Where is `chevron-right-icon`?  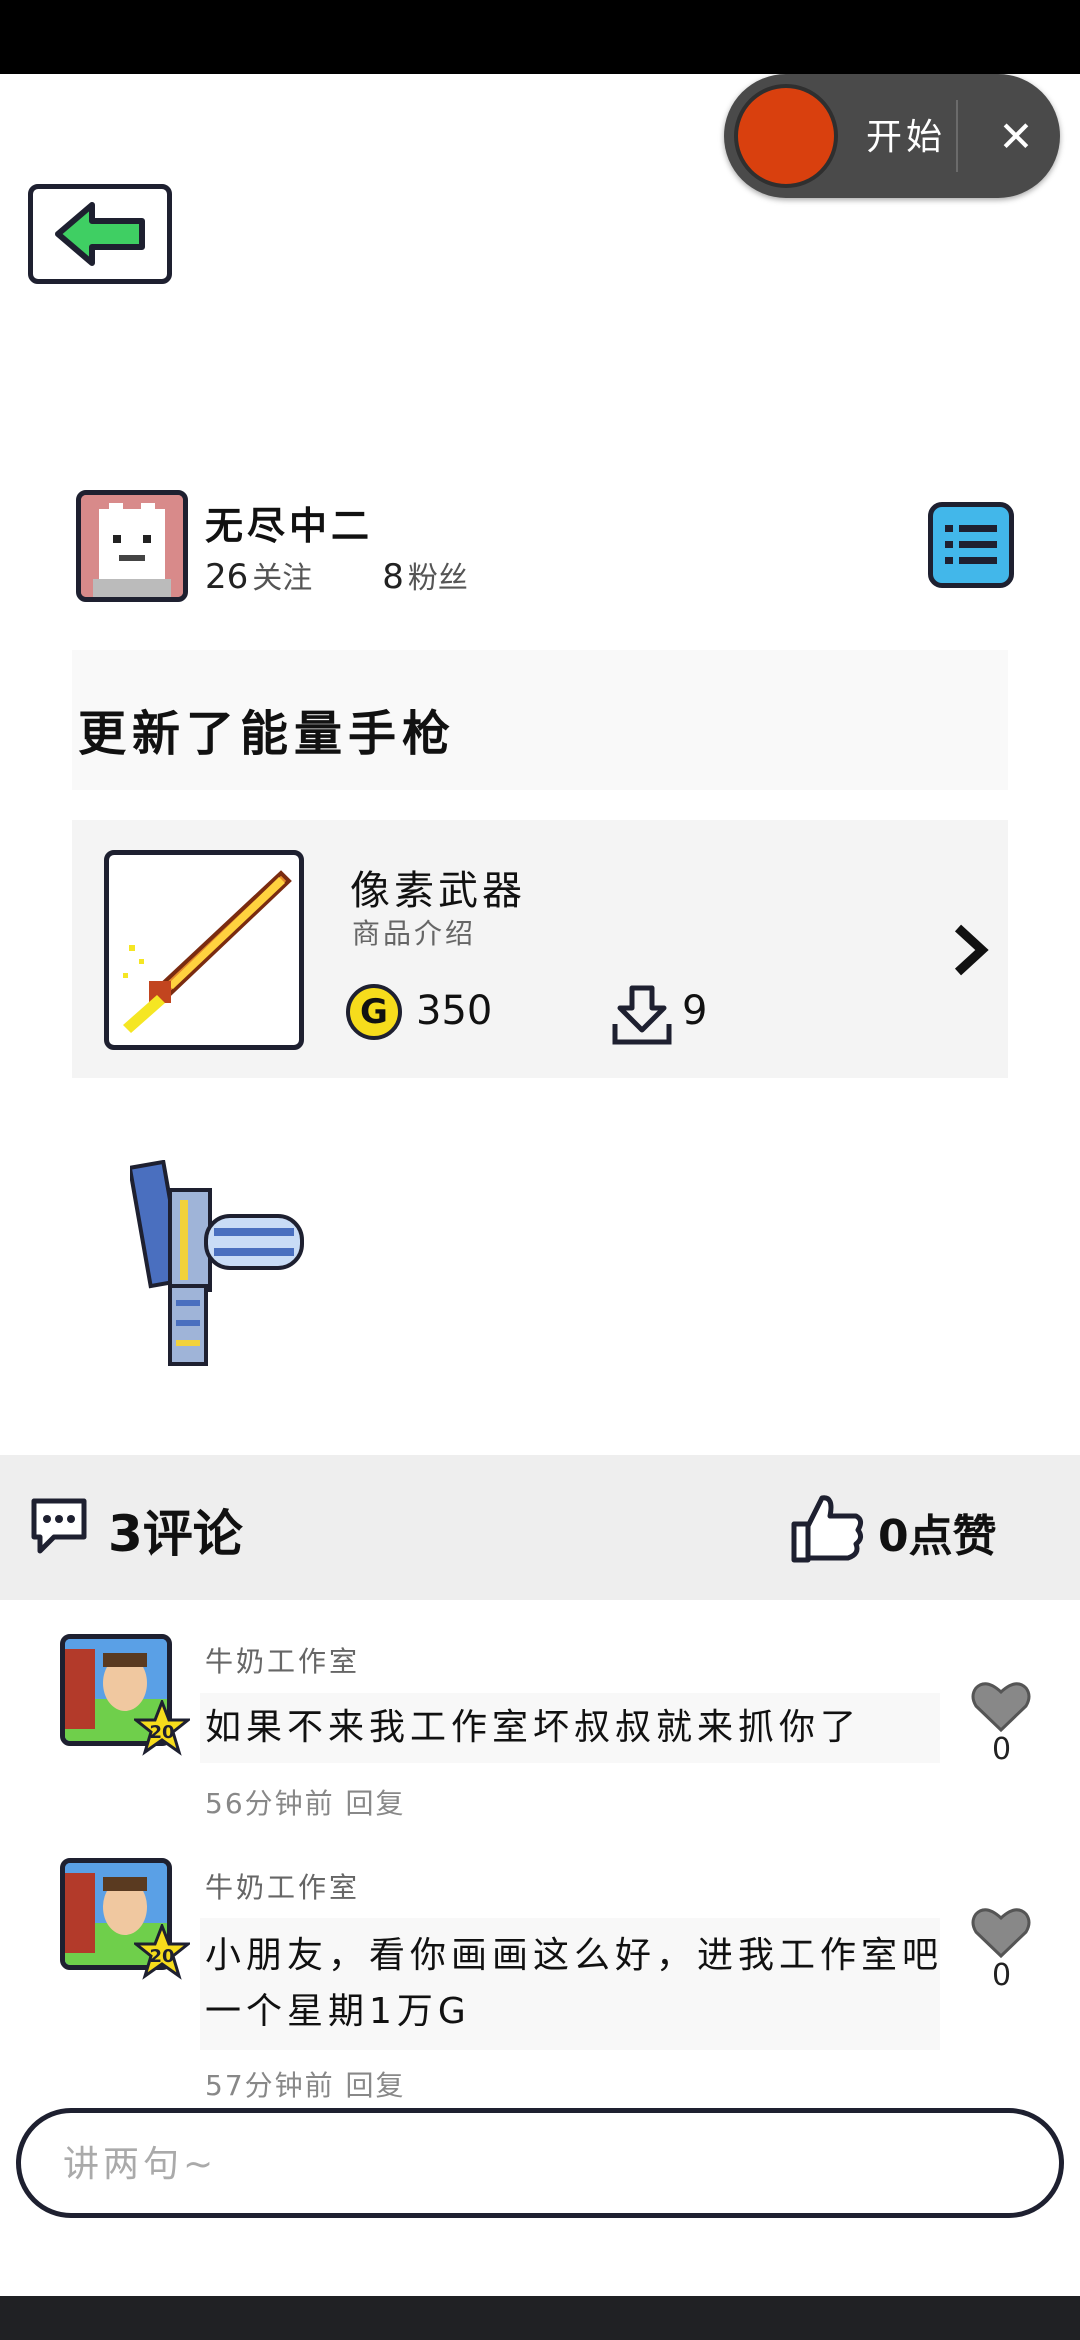 chevron-right-icon is located at coordinates (970, 950).